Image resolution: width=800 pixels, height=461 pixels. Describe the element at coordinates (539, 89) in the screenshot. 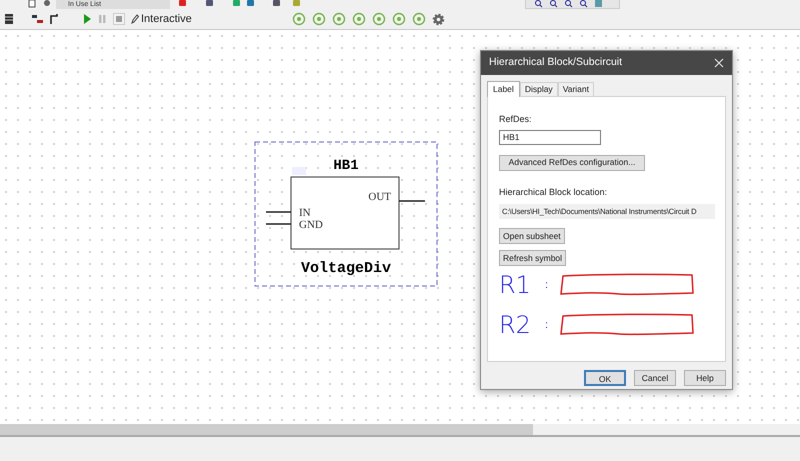

I see `dialog-tab: Display` at that location.